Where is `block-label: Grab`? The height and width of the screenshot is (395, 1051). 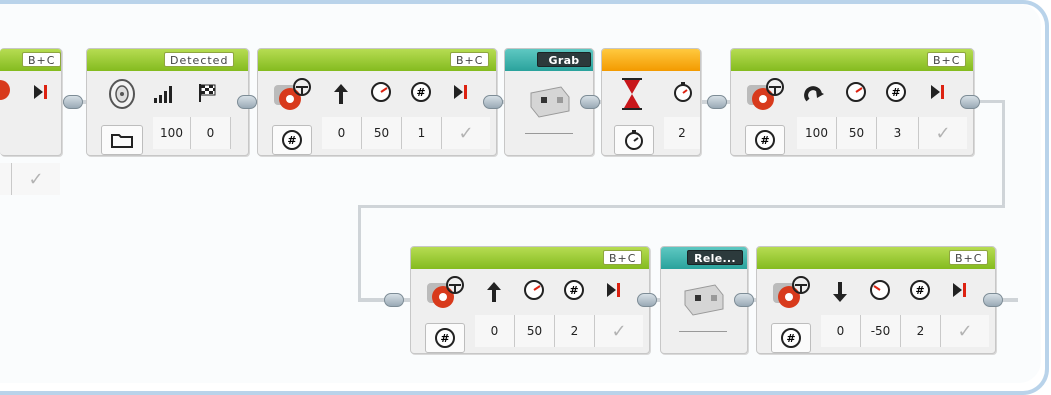 block-label: Grab is located at coordinates (564, 59).